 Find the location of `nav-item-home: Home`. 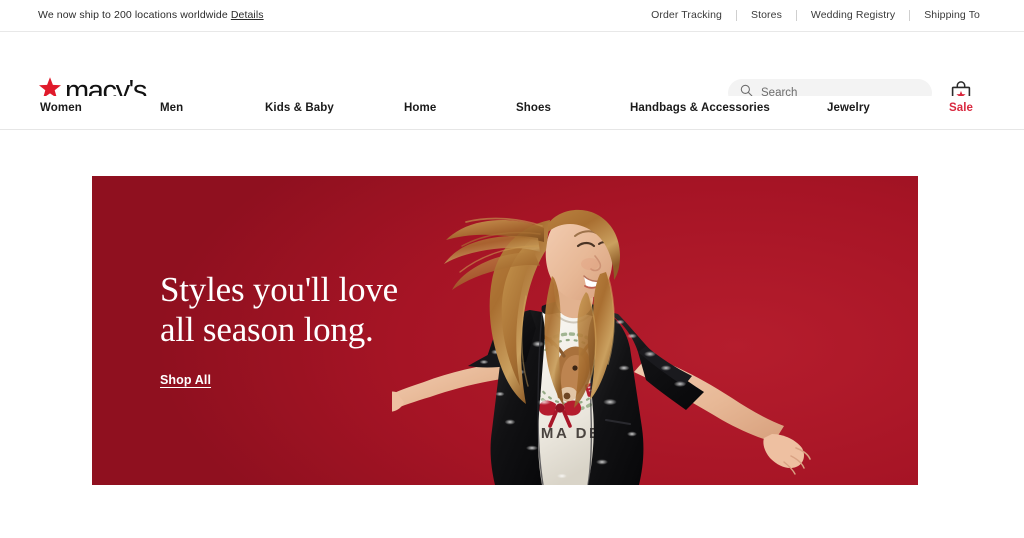

nav-item-home: Home is located at coordinates (420, 108).